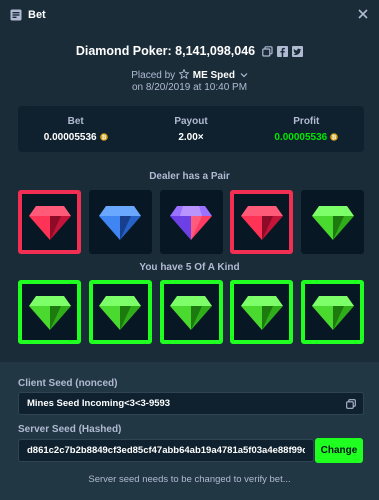 The width and height of the screenshot is (379, 500). I want to click on bet-date: on 8/20/2019 at 10:40 PM, so click(189, 87).